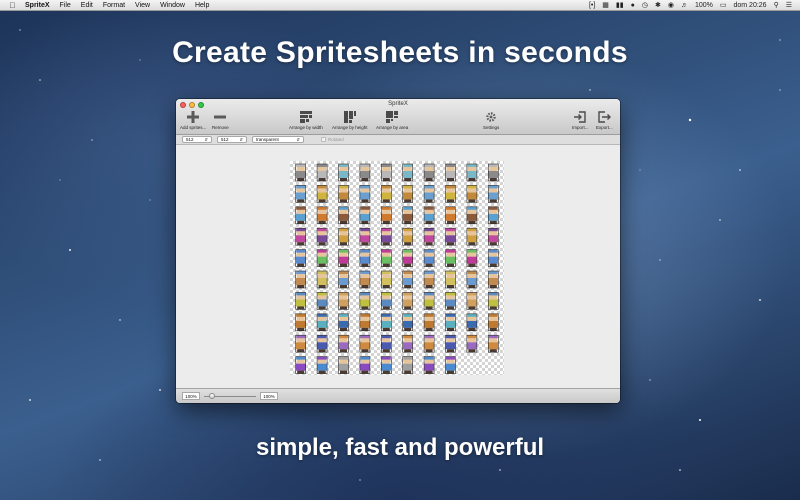 The height and width of the screenshot is (500, 800). What do you see at coordinates (592, 5) in the screenshot?
I see `status-code-icon: [•]` at bounding box center [592, 5].